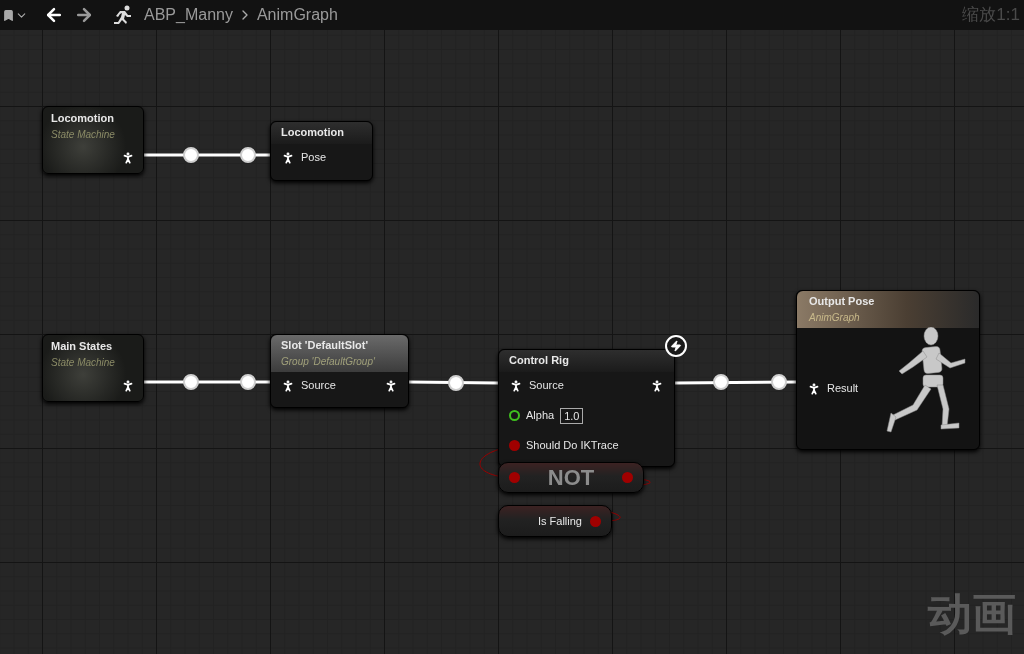 This screenshot has width=1024, height=654. What do you see at coordinates (586, 408) in the screenshot?
I see `graph-node: Control Rig Source Alpha 1.0 Should Do IKTrace` at bounding box center [586, 408].